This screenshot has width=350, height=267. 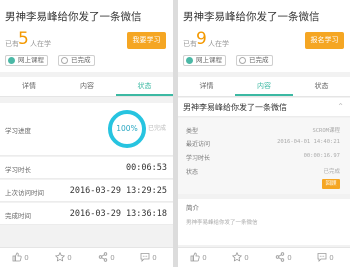 I want to click on chevron-up-icon: ⌃, so click(x=340, y=106).